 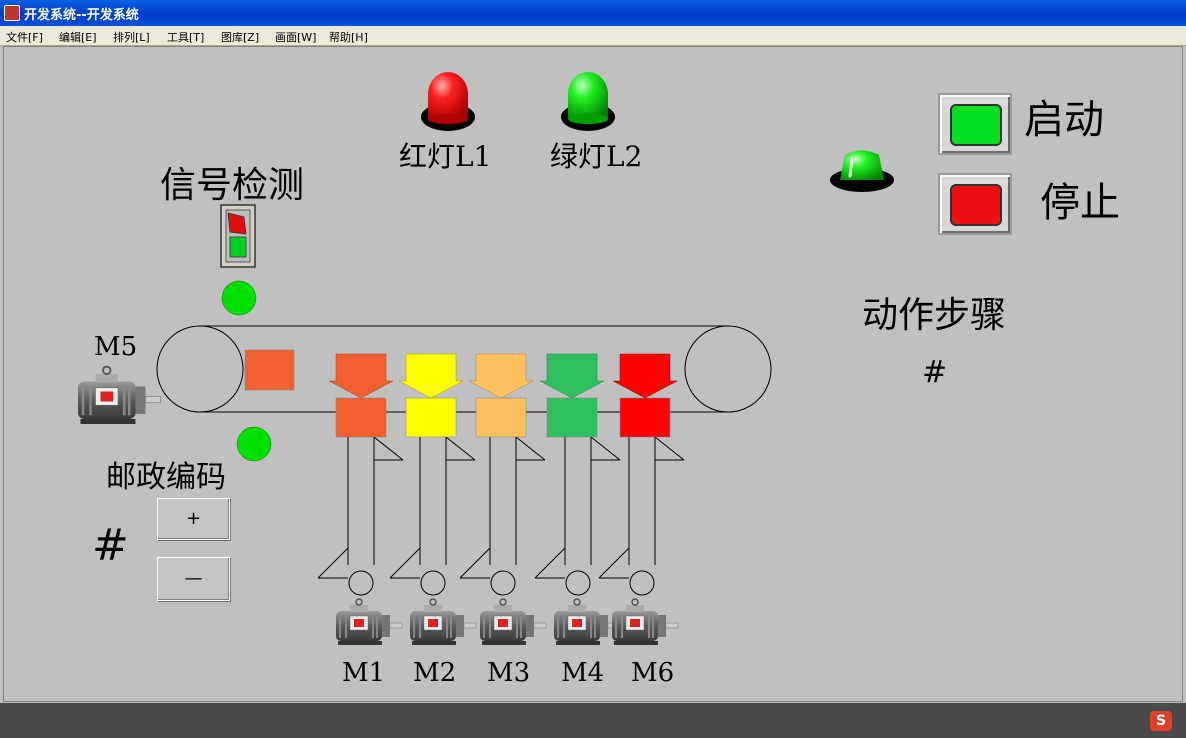 I want to click on red-lamp-icon, so click(x=448, y=101).